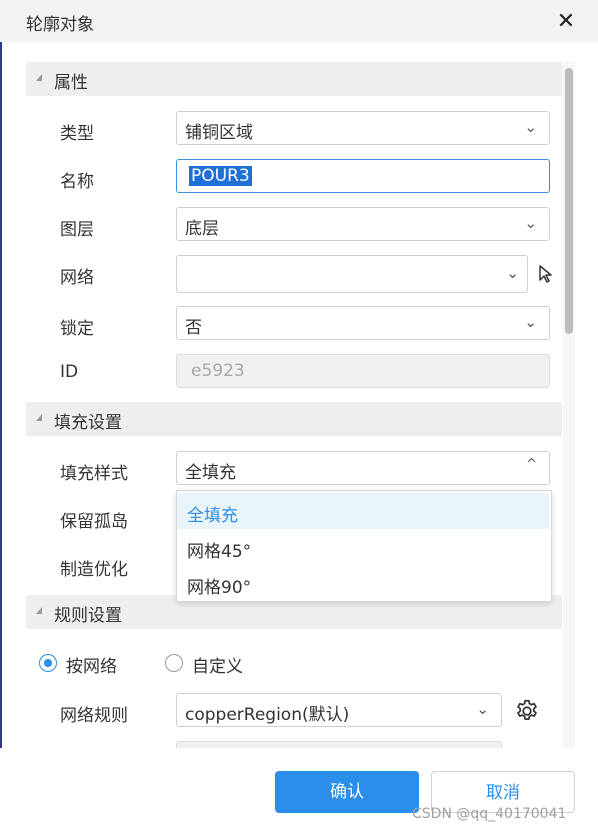 Image resolution: width=598 pixels, height=834 pixels. I want to click on name-input-value: POUR3, so click(220, 176).